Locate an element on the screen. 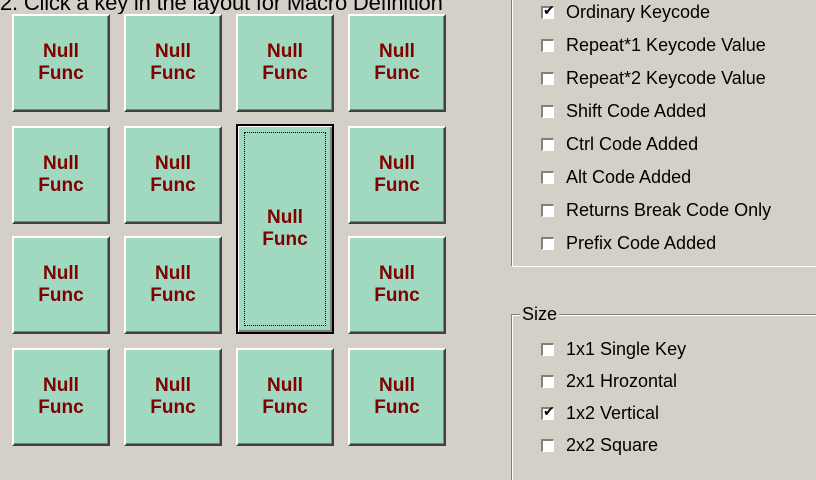 The image size is (816, 480). key-r2c2: Null Func is located at coordinates (173, 175).